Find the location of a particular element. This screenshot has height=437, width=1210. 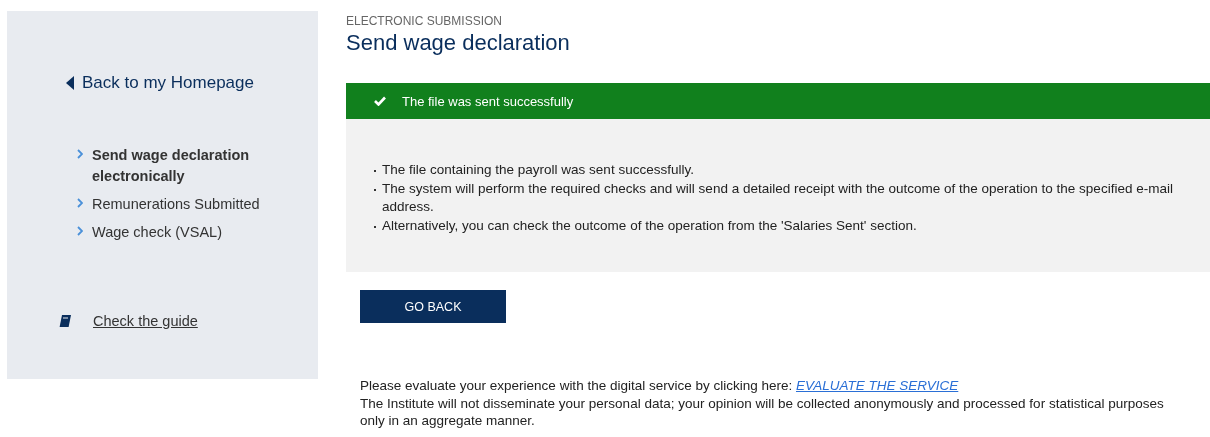

message-text: The system will perform the required checks and will send a detailed receipt with the outcome of the operation to the specified e-mail address. is located at coordinates (778, 197).